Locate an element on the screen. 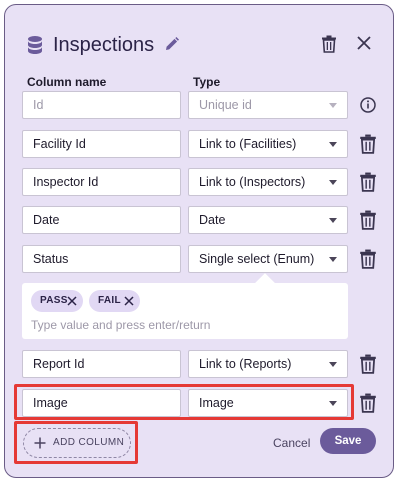  save-button: Save is located at coordinates (348, 441).